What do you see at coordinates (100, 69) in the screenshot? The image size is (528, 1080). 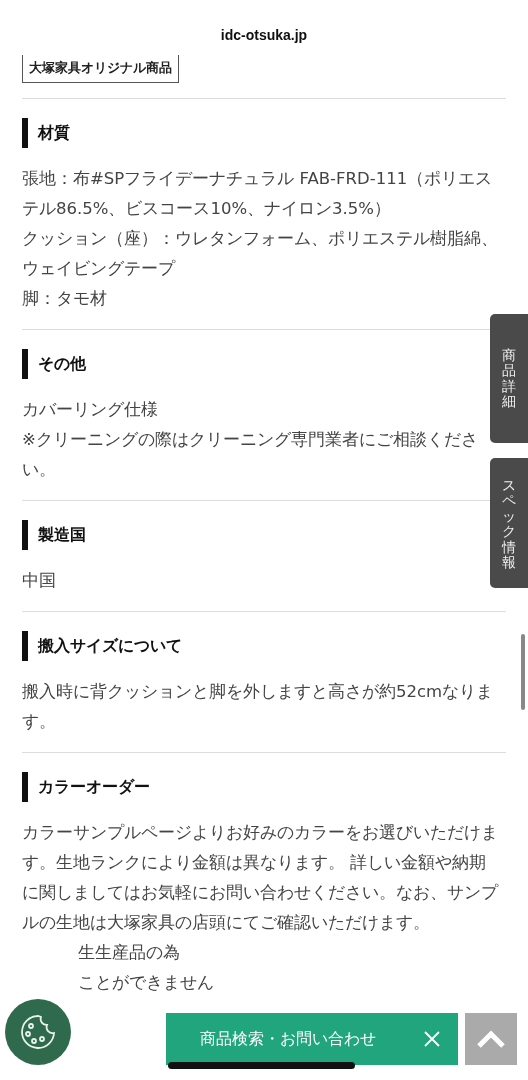 I see `product-tag: 大塚家具オリジナル商品` at bounding box center [100, 69].